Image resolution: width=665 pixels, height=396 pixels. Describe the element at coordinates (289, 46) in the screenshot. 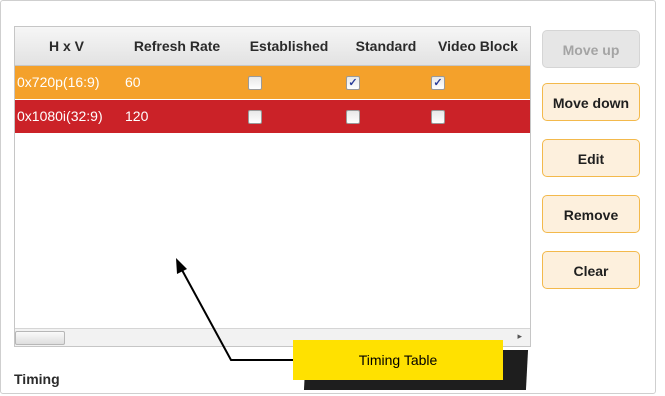

I see `column-header-established: Established` at that location.